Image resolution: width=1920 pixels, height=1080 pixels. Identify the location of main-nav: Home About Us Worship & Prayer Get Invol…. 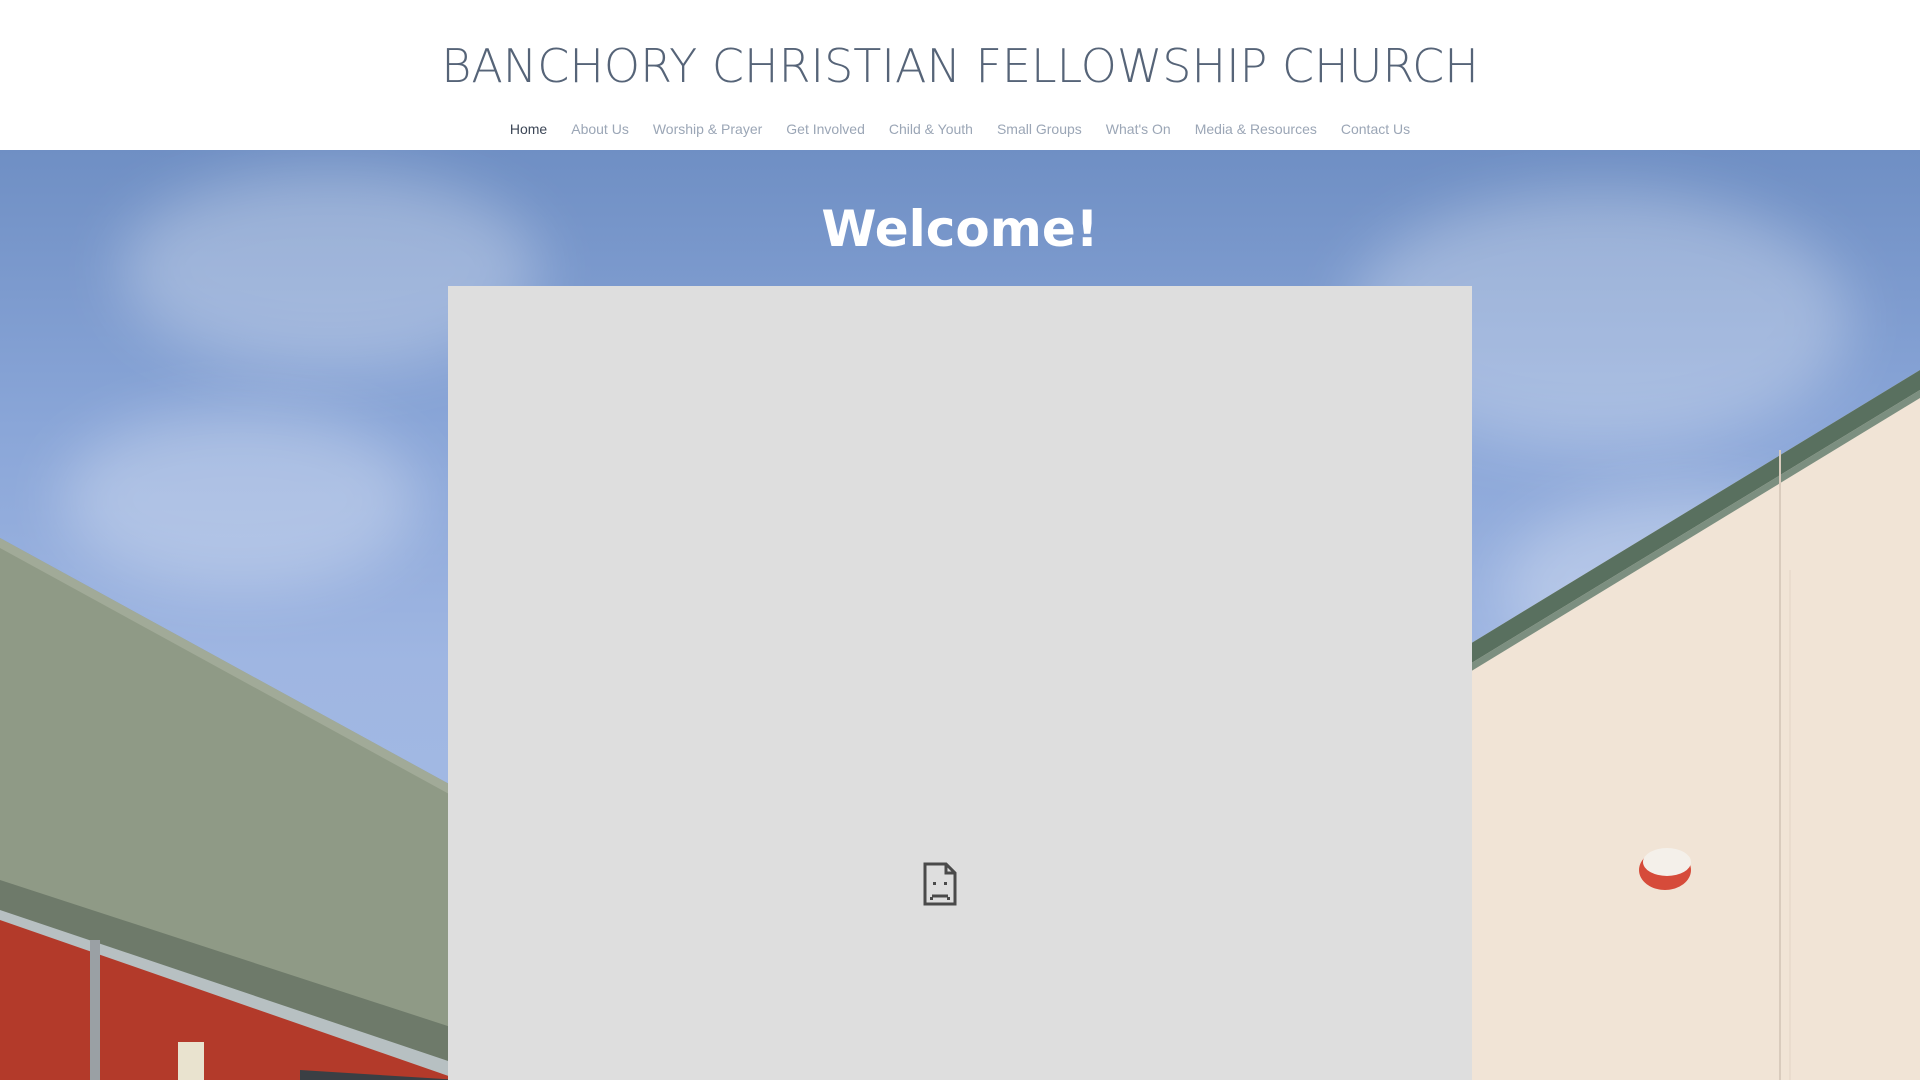
(960, 129).